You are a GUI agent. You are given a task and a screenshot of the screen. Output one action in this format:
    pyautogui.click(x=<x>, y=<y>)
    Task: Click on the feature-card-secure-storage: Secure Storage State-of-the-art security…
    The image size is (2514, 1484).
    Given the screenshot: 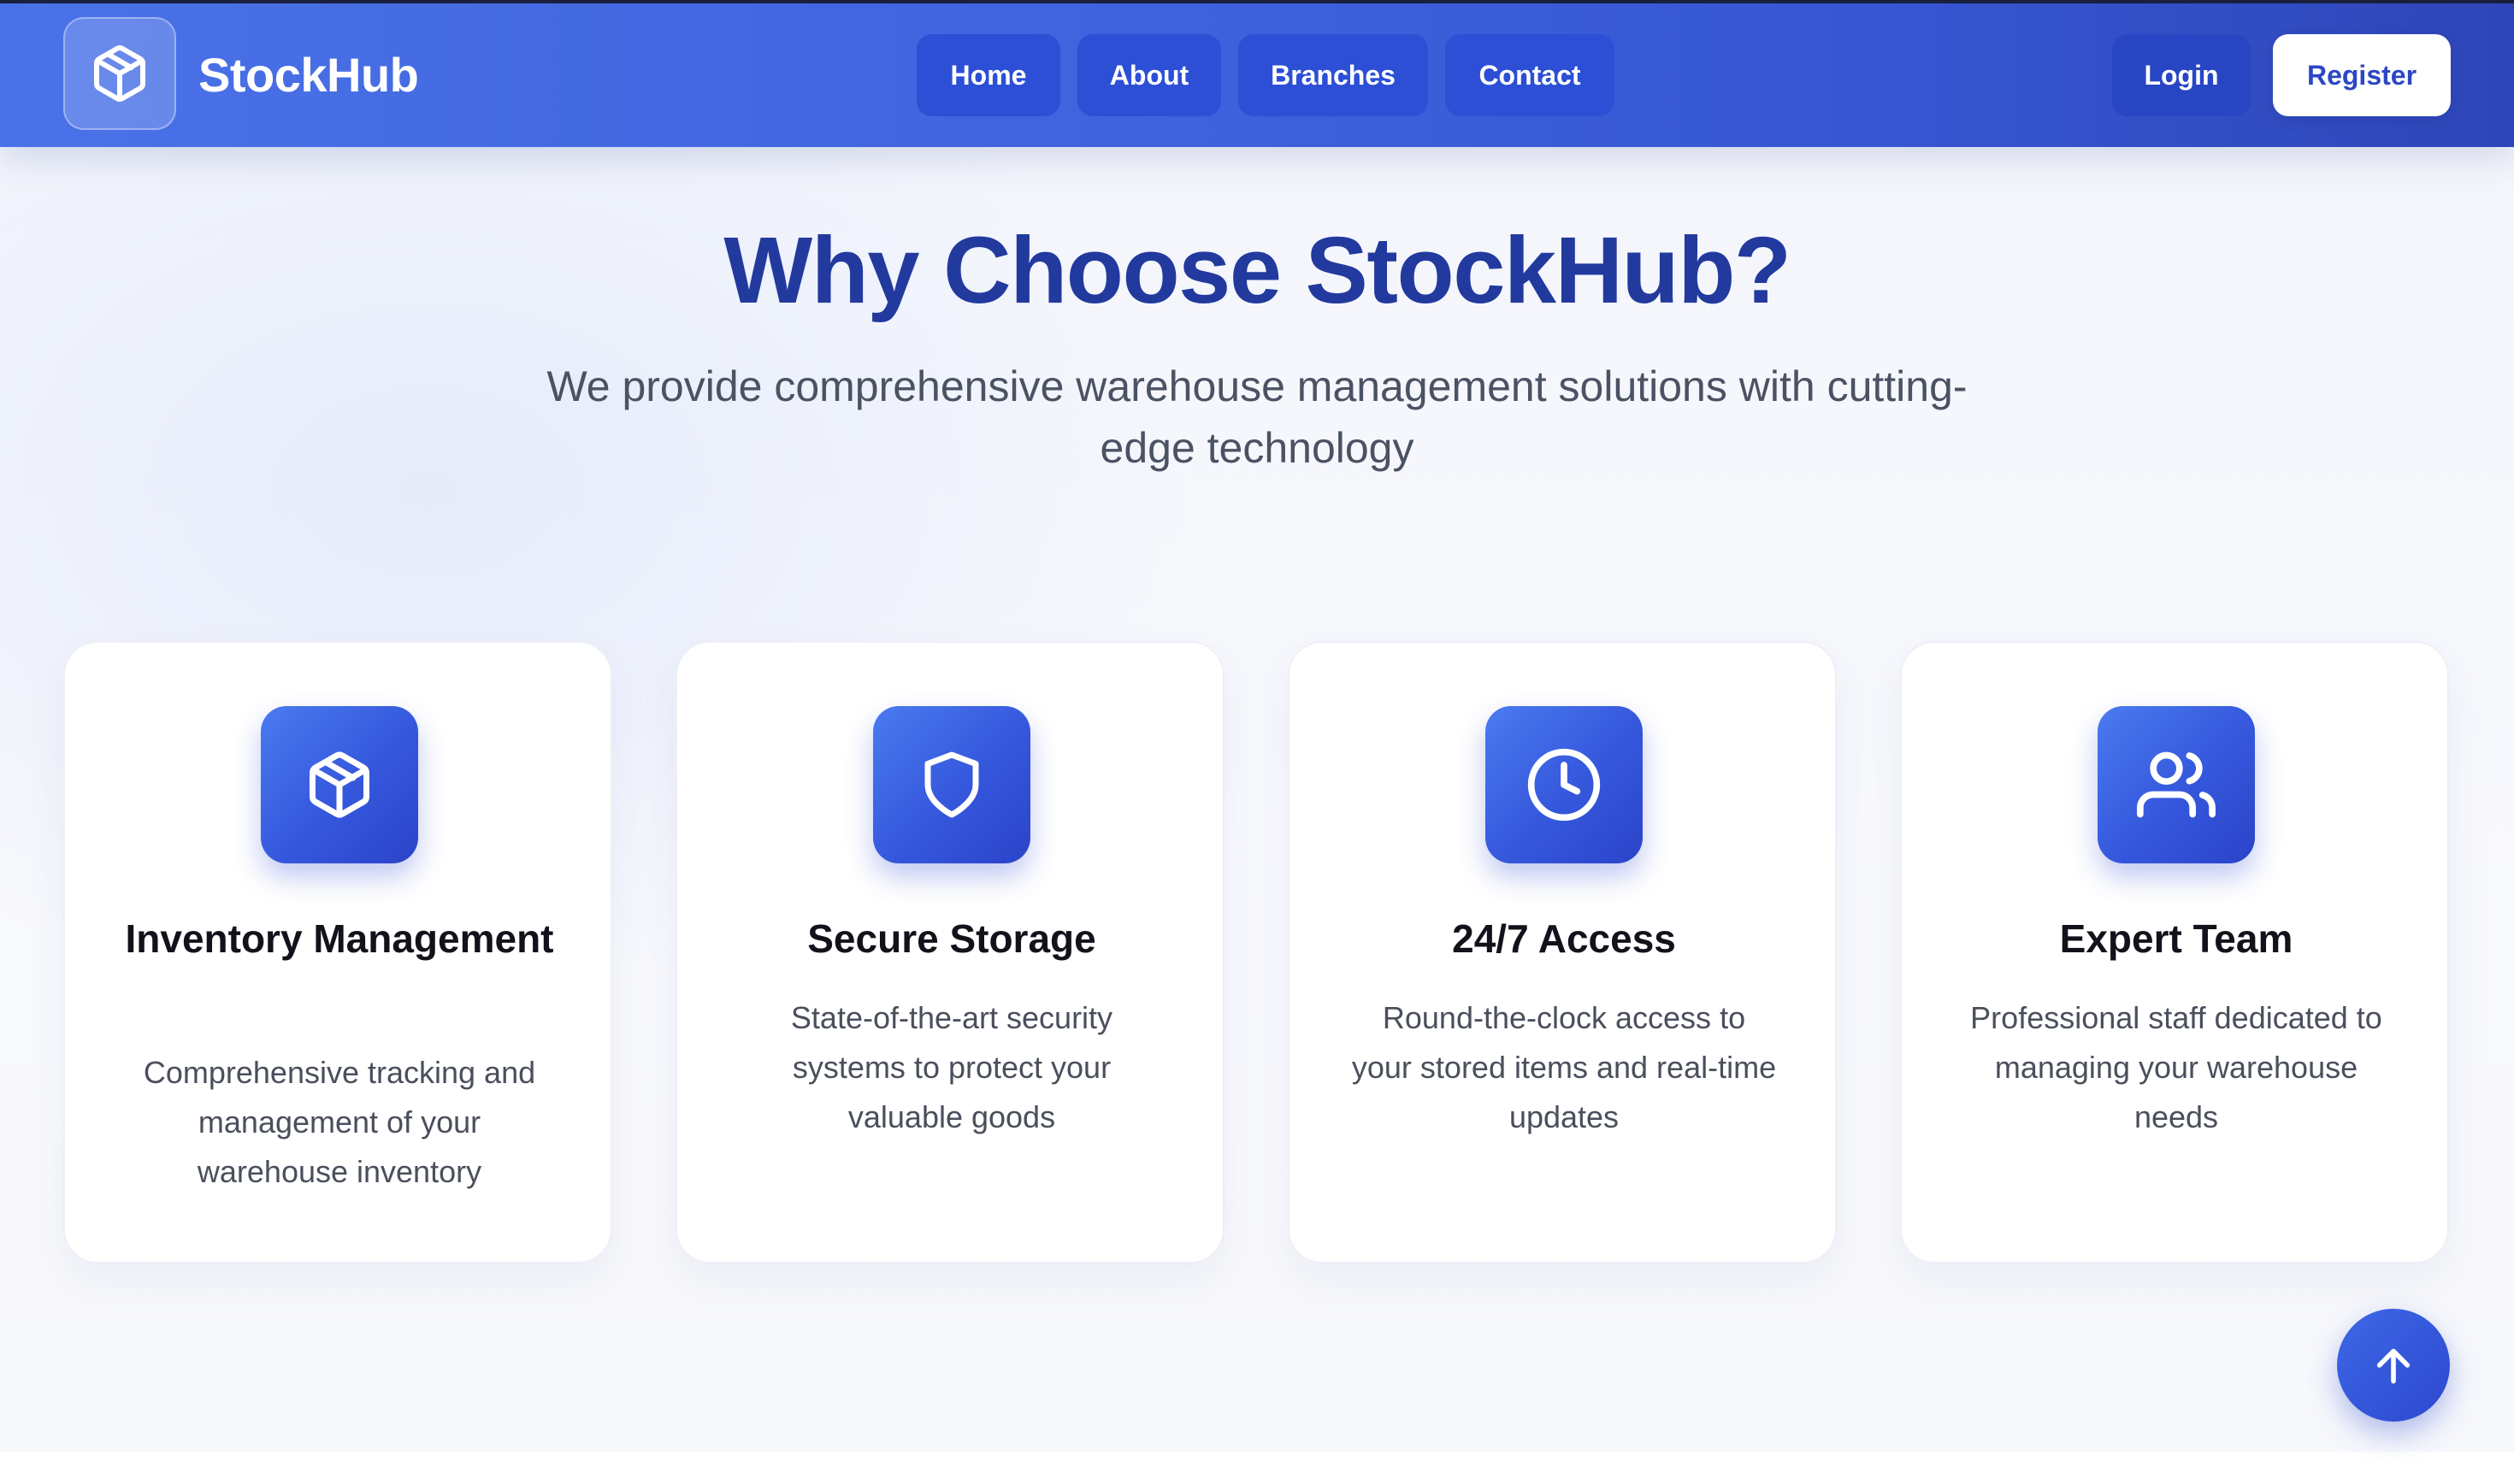 What is the action you would take?
    pyautogui.click(x=950, y=952)
    